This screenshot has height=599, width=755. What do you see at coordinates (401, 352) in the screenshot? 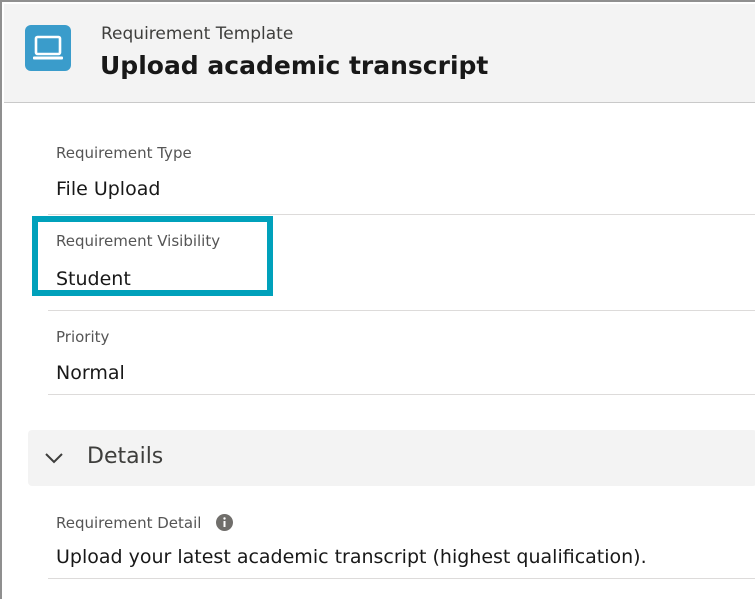
I see `field-priority: Priority Normal` at bounding box center [401, 352].